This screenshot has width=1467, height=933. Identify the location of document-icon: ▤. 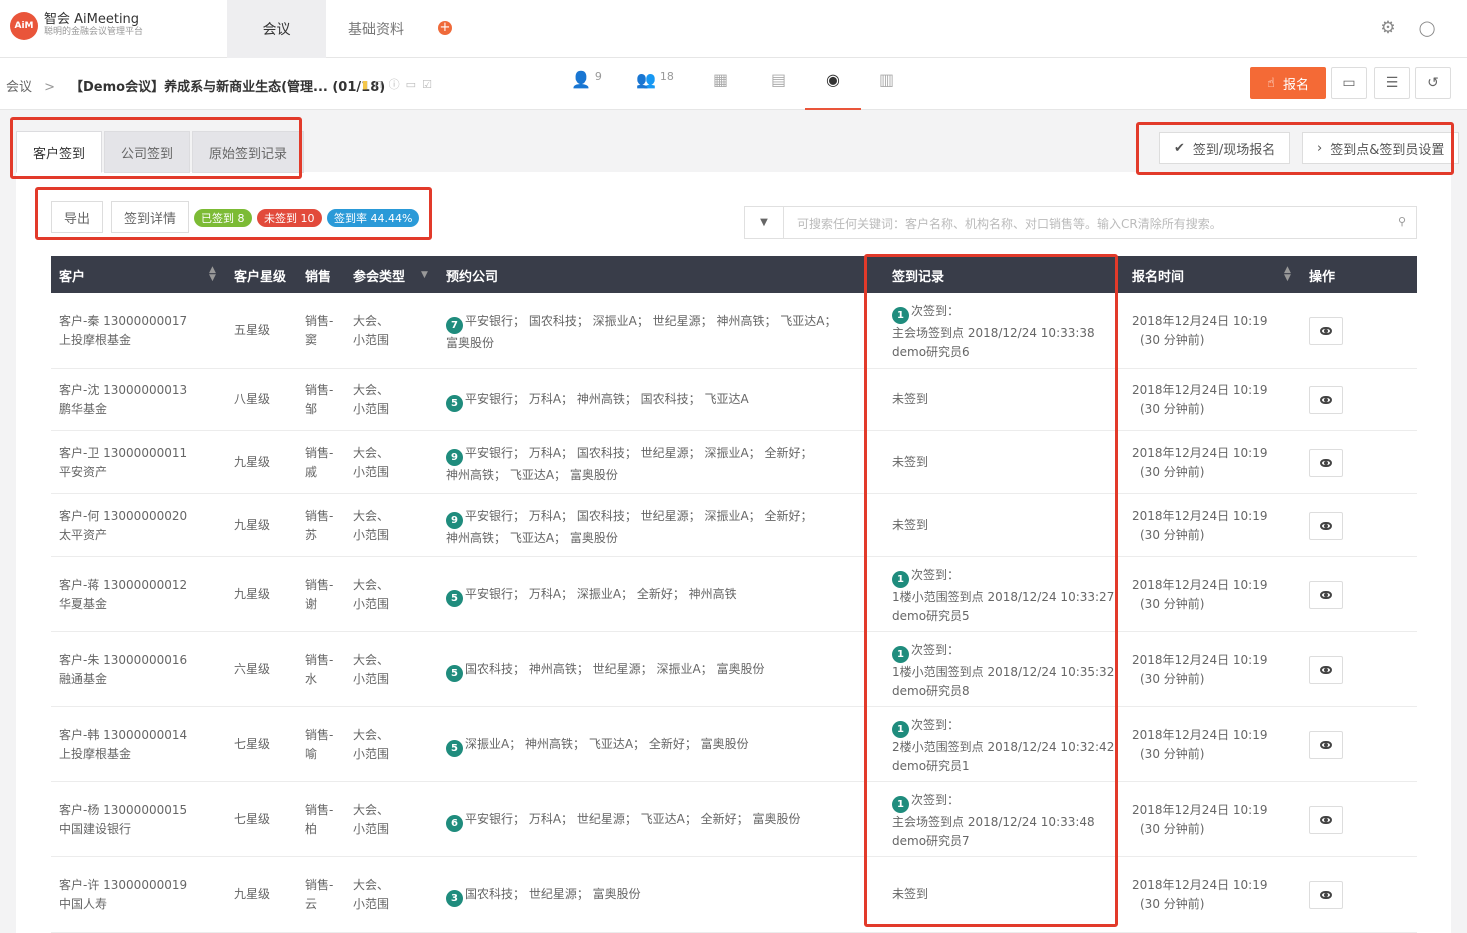
(779, 79).